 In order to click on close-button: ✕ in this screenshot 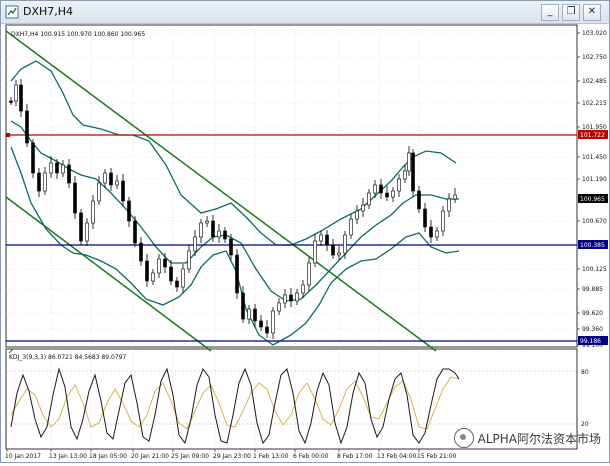, I will do `click(592, 12)`.